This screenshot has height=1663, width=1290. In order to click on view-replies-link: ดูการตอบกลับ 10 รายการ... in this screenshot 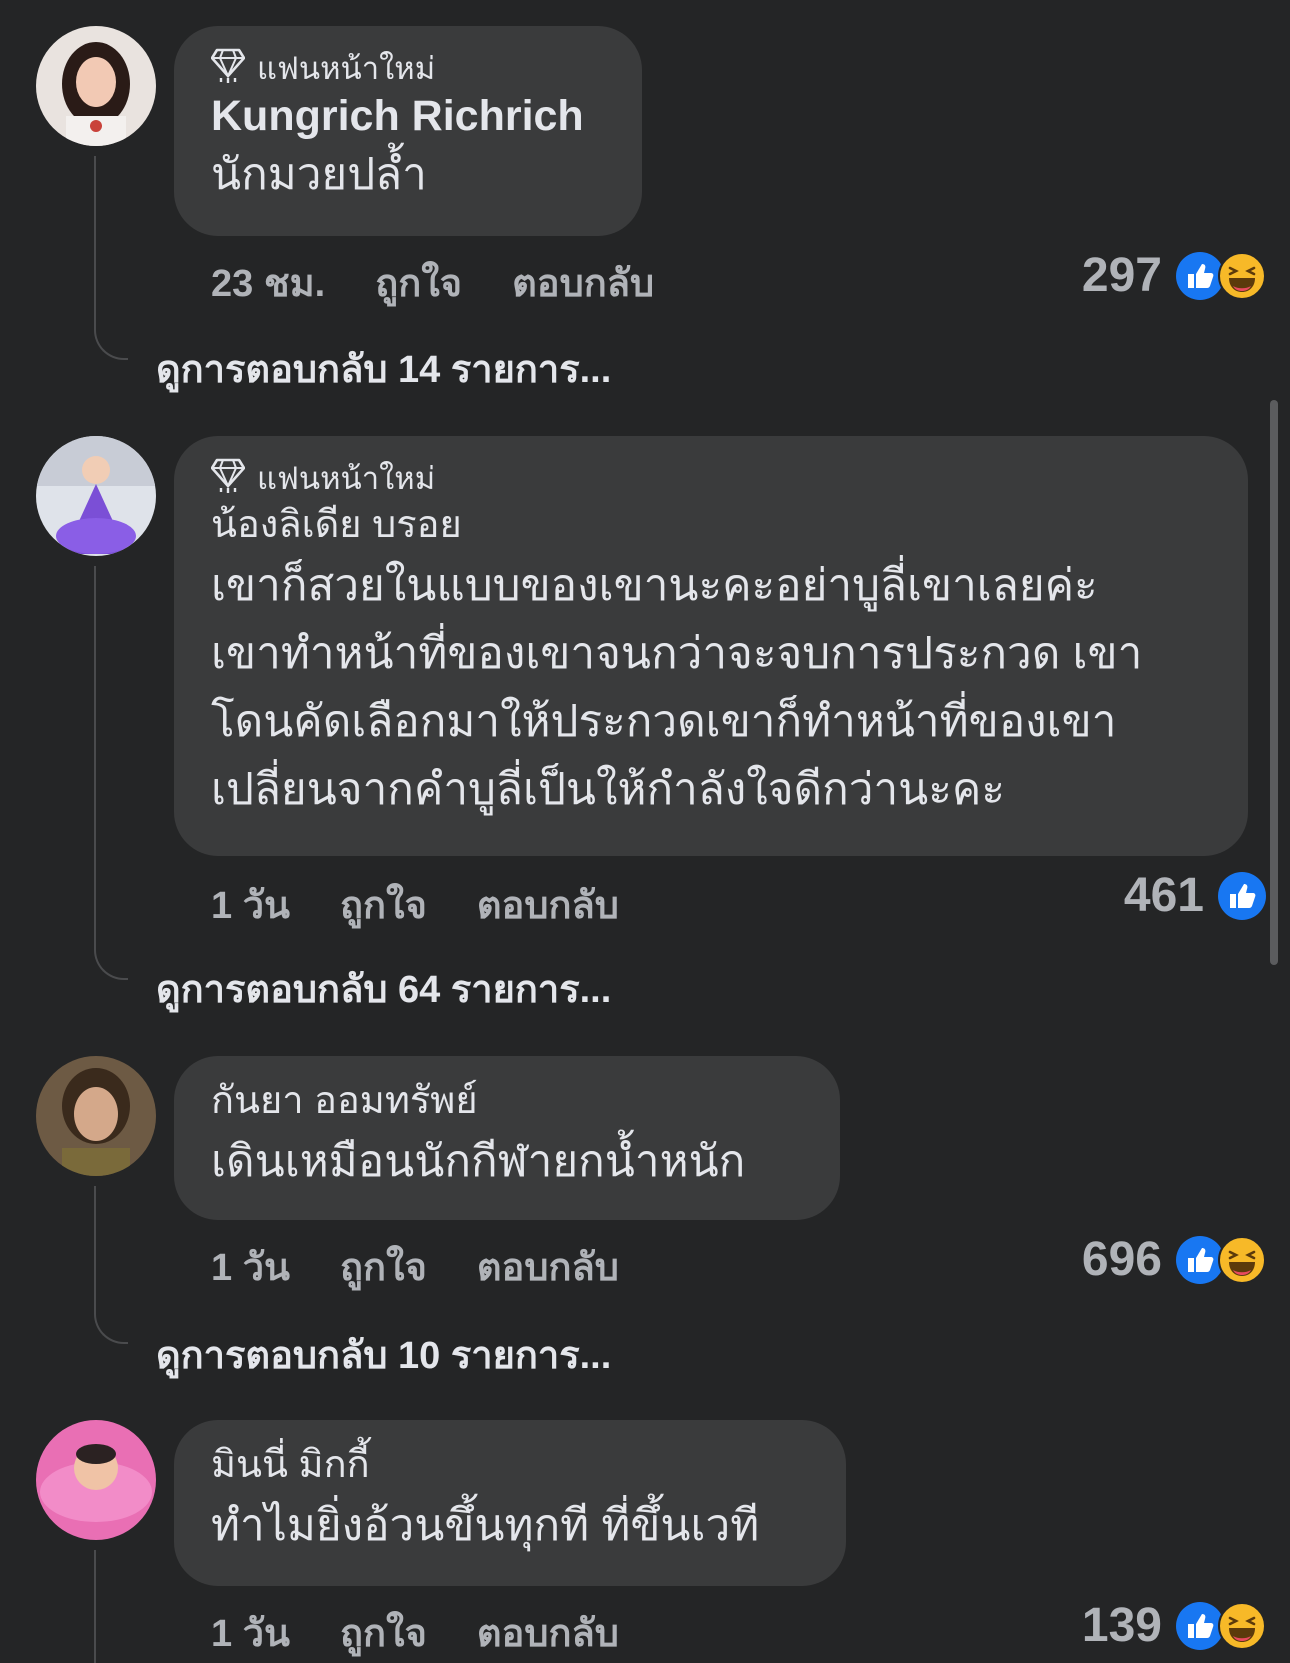, I will do `click(383, 1354)`.